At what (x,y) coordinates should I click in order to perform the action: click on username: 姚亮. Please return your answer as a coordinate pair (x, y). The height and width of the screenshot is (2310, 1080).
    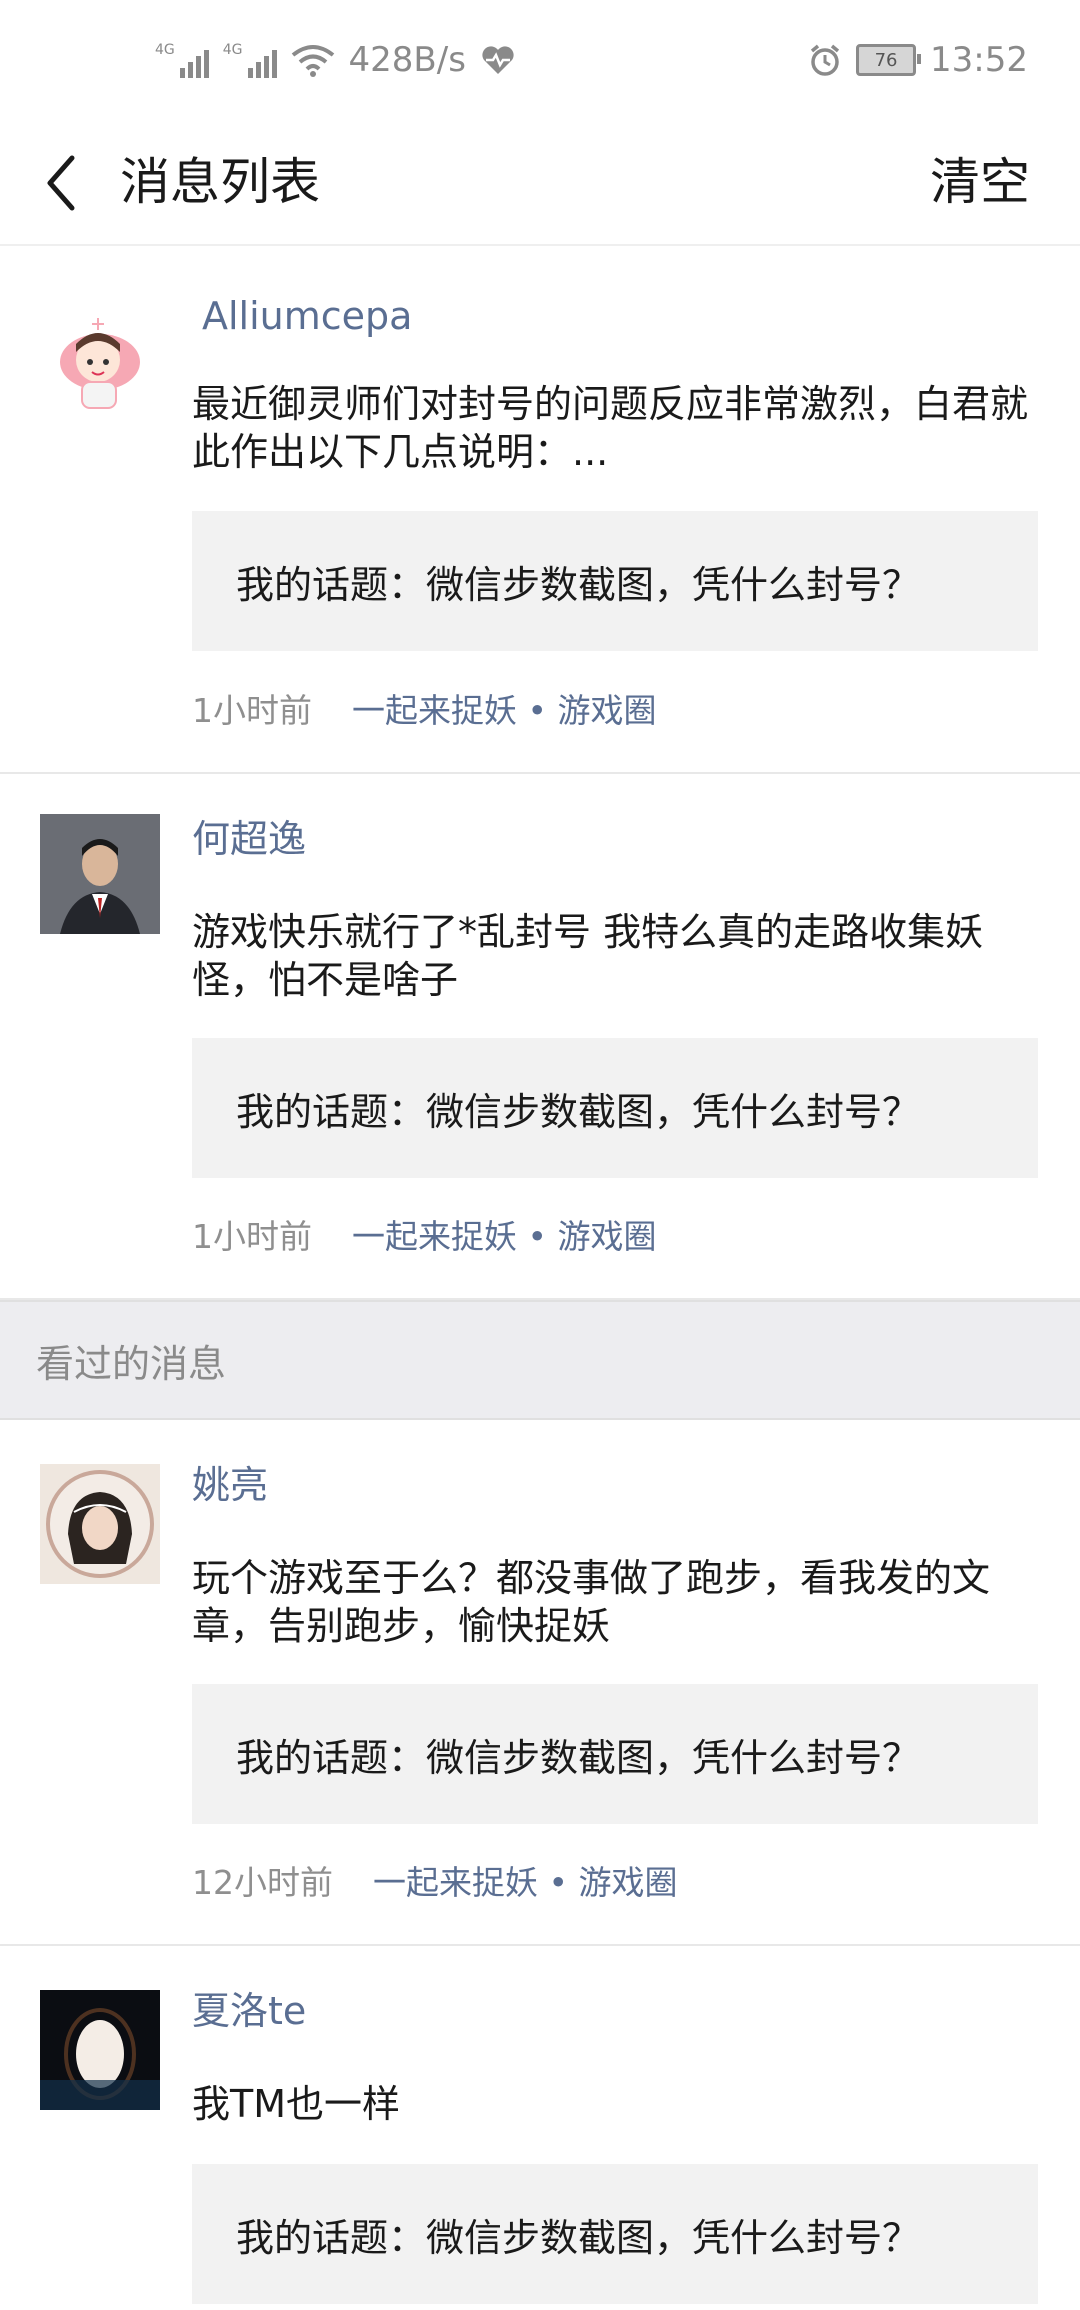
    Looking at the image, I should click on (230, 1481).